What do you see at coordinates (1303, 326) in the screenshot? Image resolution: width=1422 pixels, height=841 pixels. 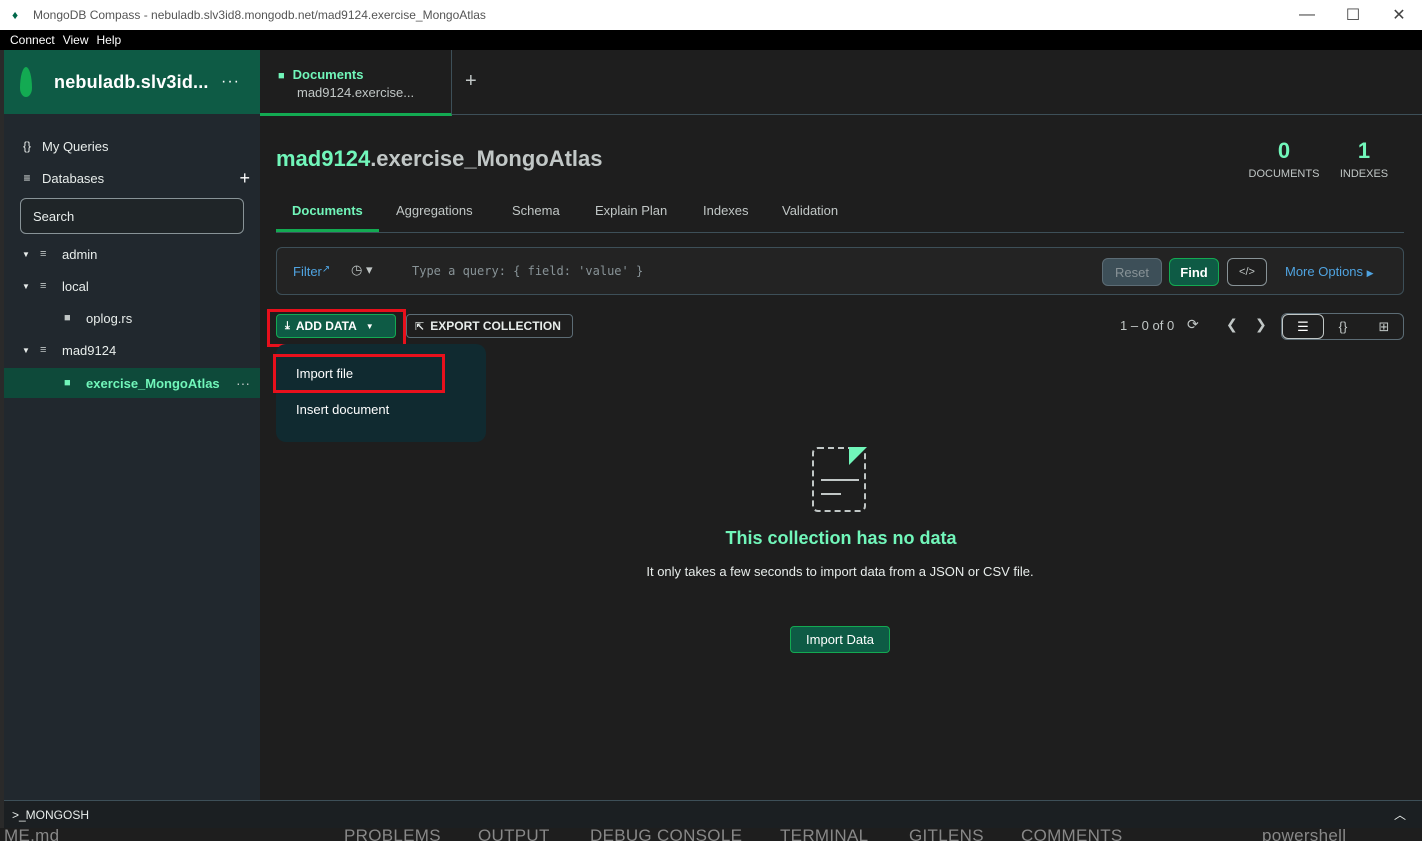 I see `list-view-icon: ☰` at bounding box center [1303, 326].